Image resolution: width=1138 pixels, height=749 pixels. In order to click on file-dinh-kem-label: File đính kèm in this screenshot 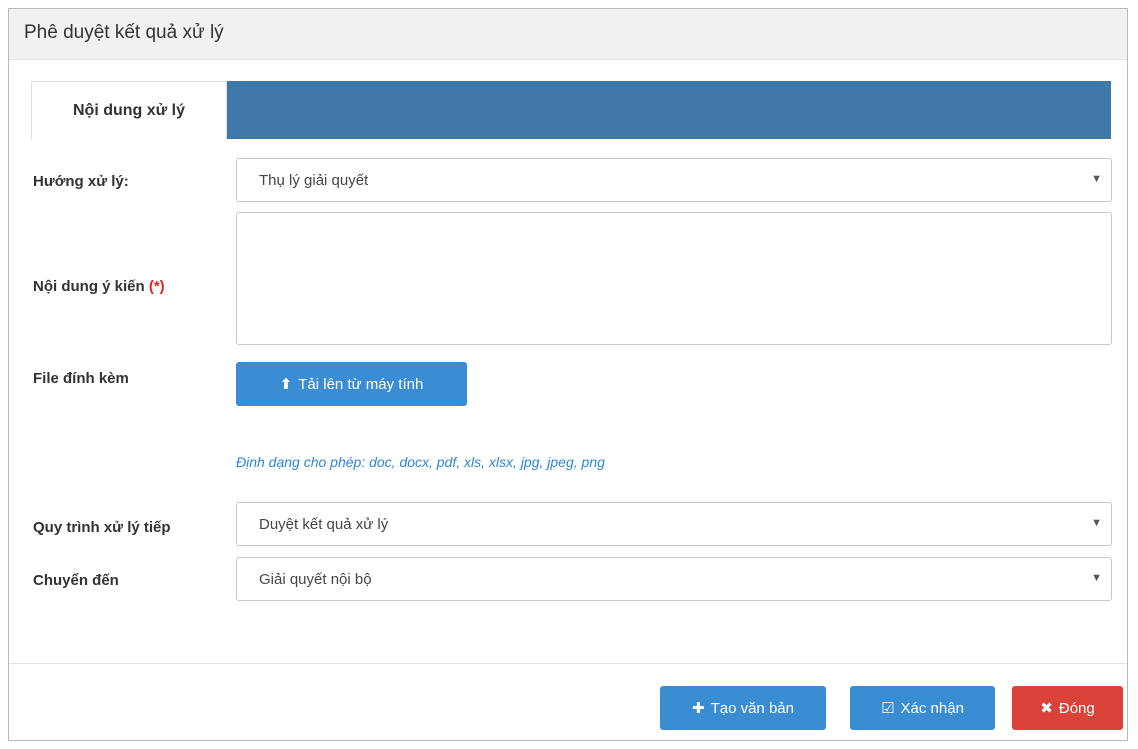, I will do `click(81, 378)`.